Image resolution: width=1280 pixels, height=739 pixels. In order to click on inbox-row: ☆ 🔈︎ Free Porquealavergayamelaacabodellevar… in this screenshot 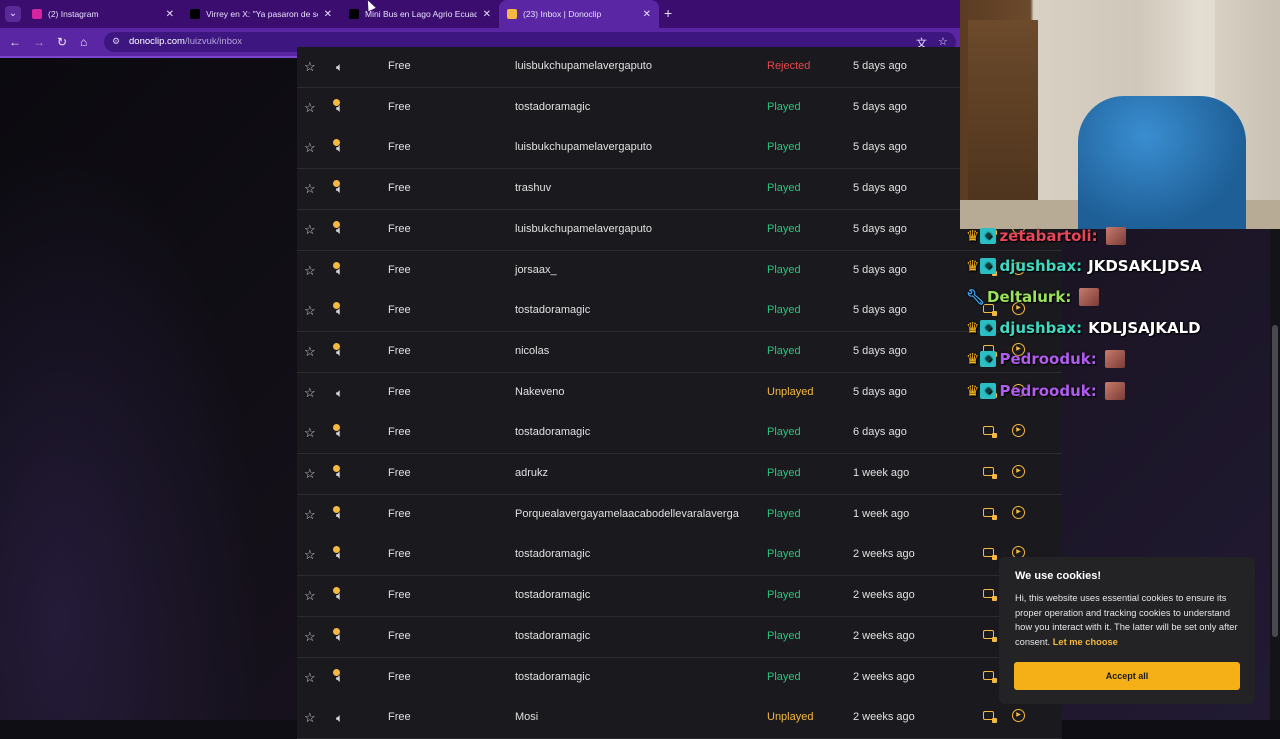, I will do `click(679, 515)`.